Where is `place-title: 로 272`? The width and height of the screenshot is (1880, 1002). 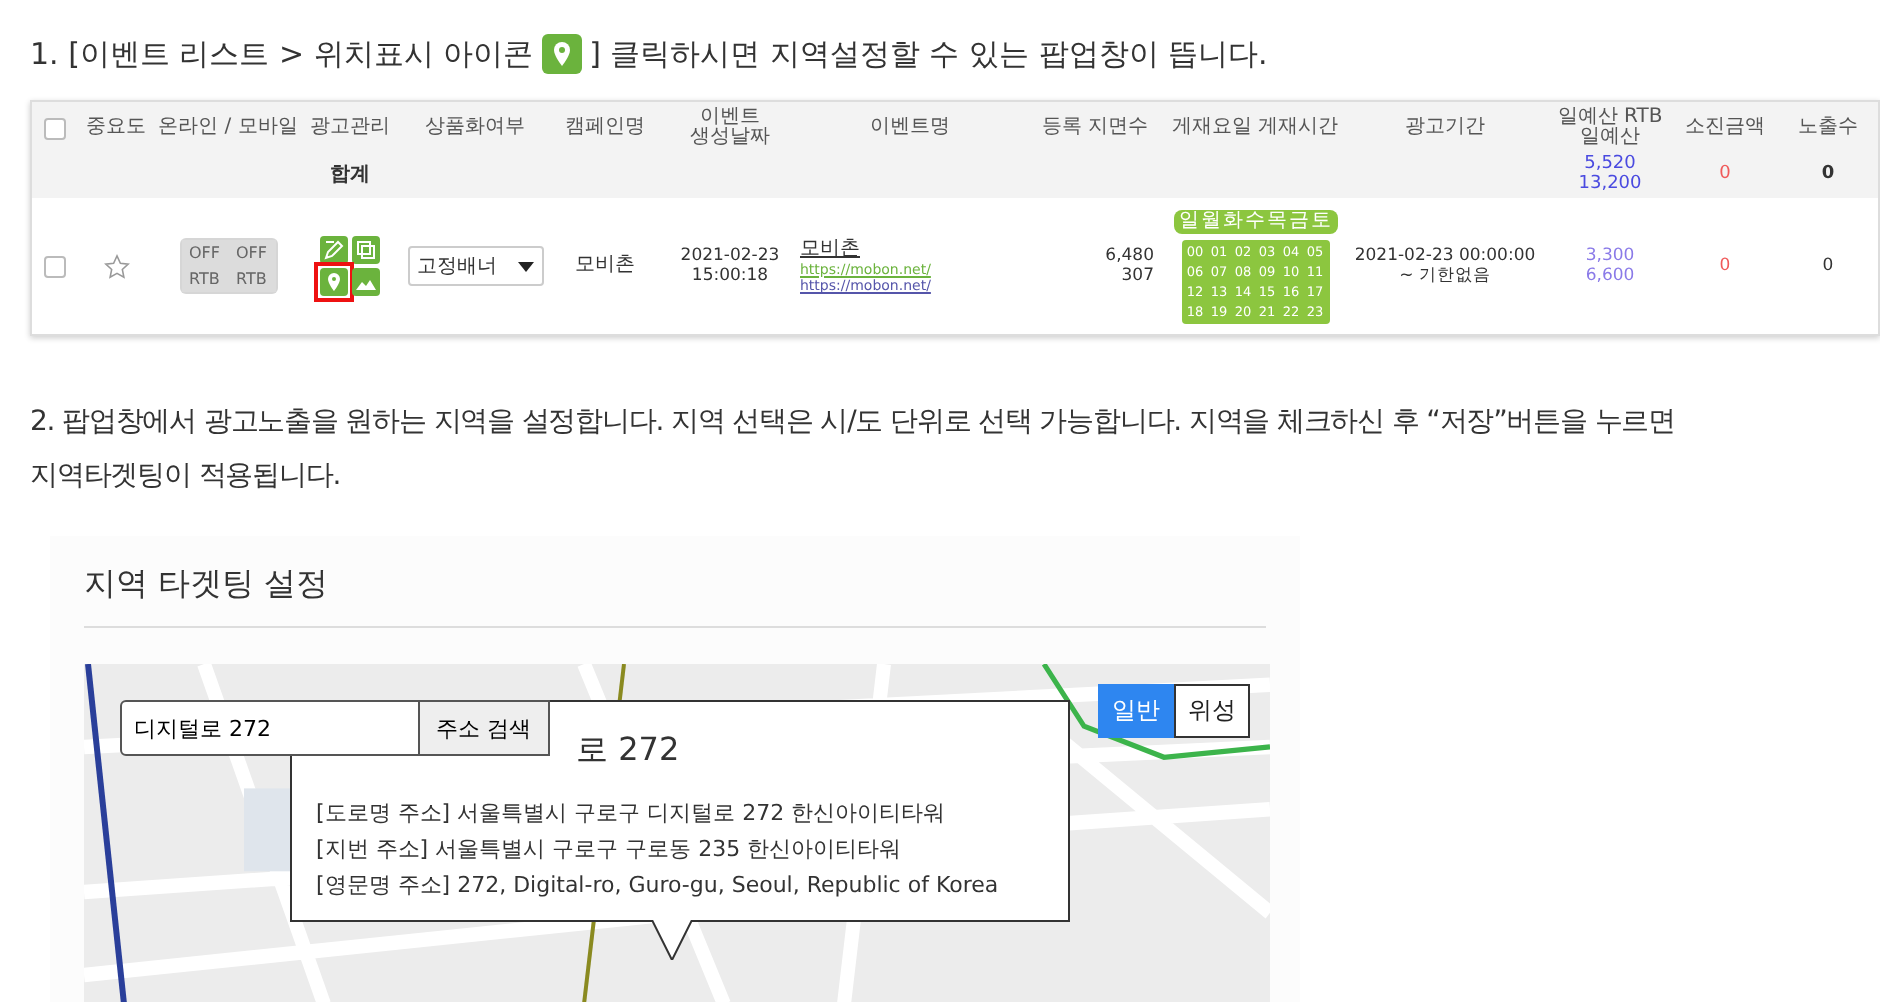 place-title: 로 272 is located at coordinates (628, 751).